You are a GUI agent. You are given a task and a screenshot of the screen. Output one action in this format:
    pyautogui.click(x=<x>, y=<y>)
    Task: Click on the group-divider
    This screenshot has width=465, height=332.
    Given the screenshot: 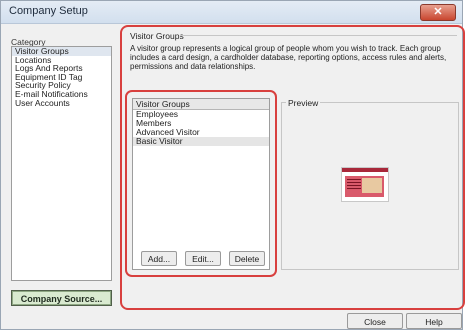 What is the action you would take?
    pyautogui.click(x=318, y=35)
    